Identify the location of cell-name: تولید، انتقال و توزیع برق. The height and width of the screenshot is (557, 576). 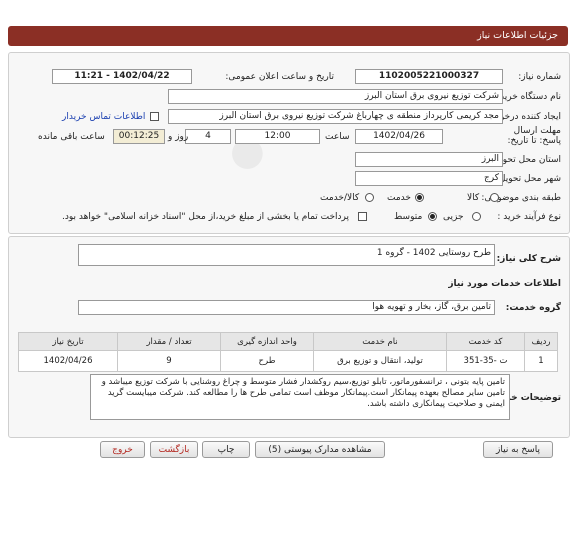
(380, 361).